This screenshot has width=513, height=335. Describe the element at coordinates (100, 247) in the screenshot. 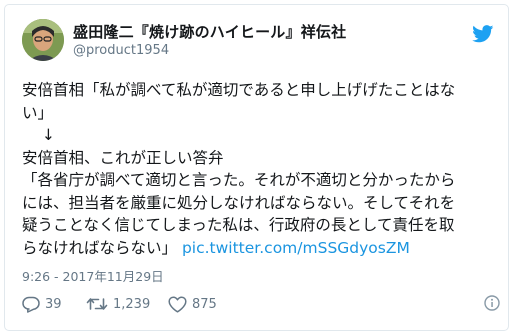

I see `tweet-text-end: らなければならない」` at that location.